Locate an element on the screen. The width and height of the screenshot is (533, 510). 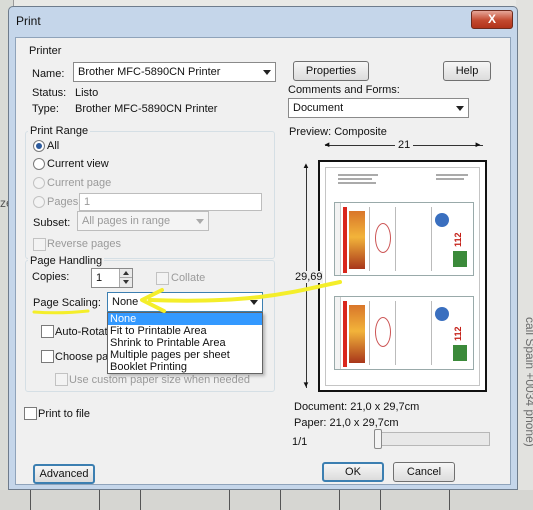
annotation-overlay is located at coordinates (187, 297).